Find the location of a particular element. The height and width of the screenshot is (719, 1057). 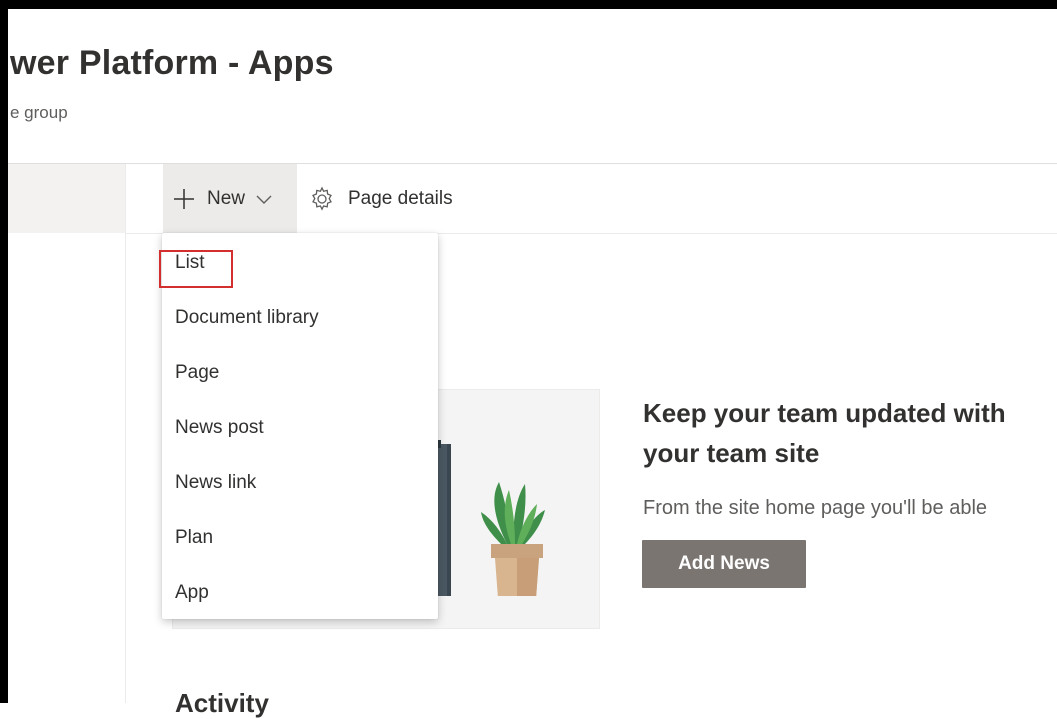

page-details-button: Page details is located at coordinates (378, 198).